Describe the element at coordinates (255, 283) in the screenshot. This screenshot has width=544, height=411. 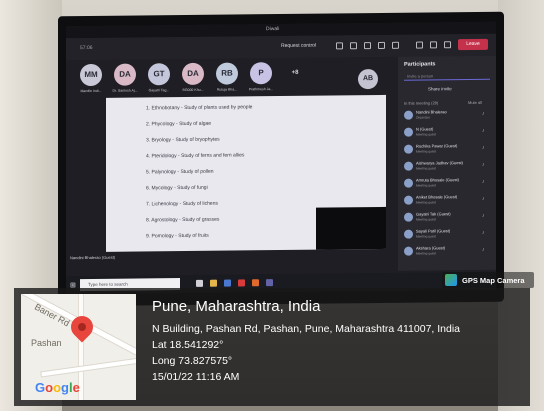
I see `app-icon-orange` at that location.